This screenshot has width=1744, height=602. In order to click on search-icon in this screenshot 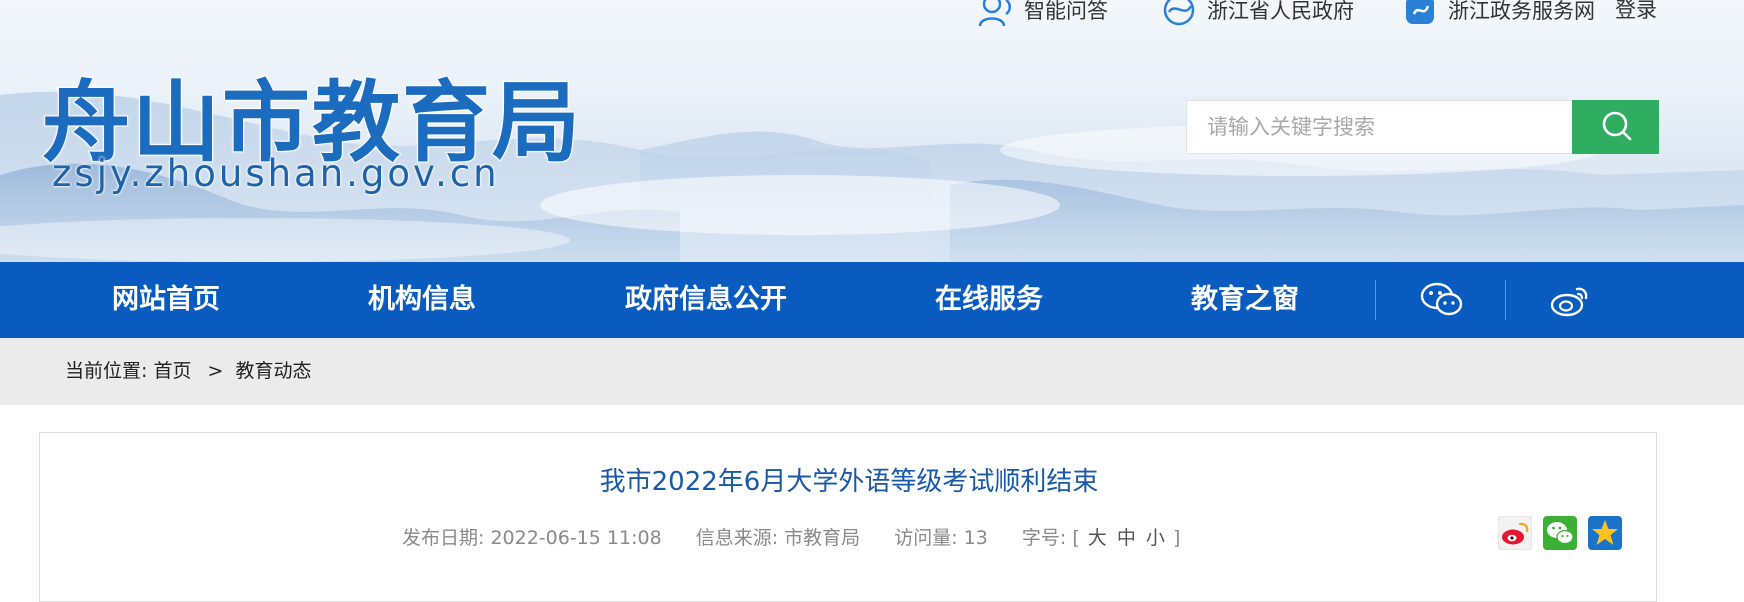, I will do `click(1616, 127)`.